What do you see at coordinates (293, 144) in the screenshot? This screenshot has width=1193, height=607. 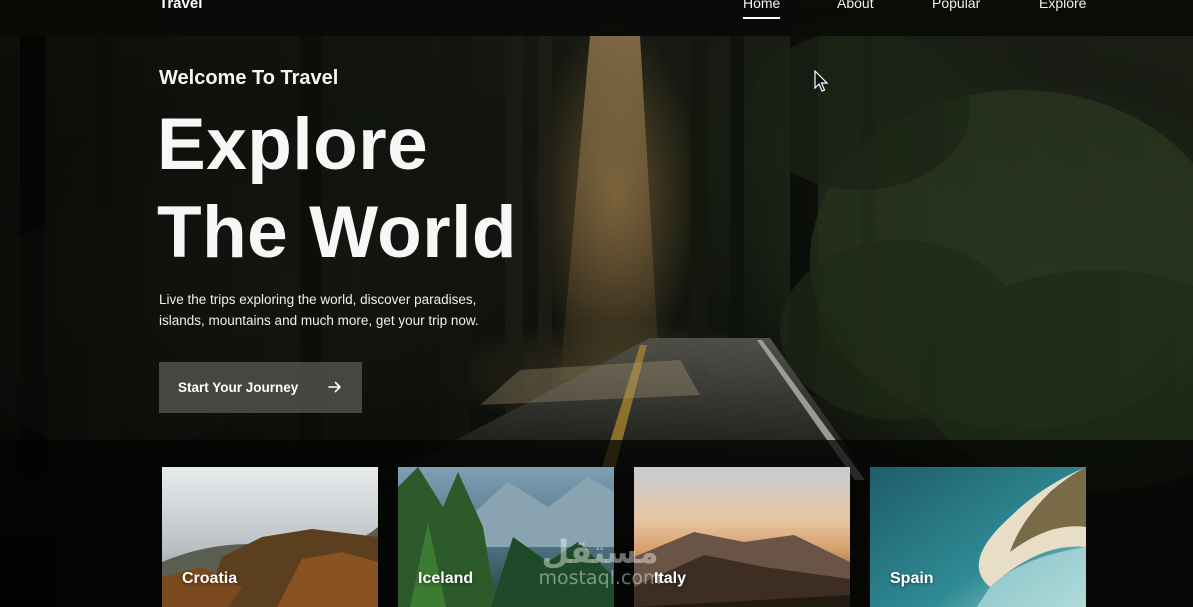 I see `hero-title-line-1: Explore` at bounding box center [293, 144].